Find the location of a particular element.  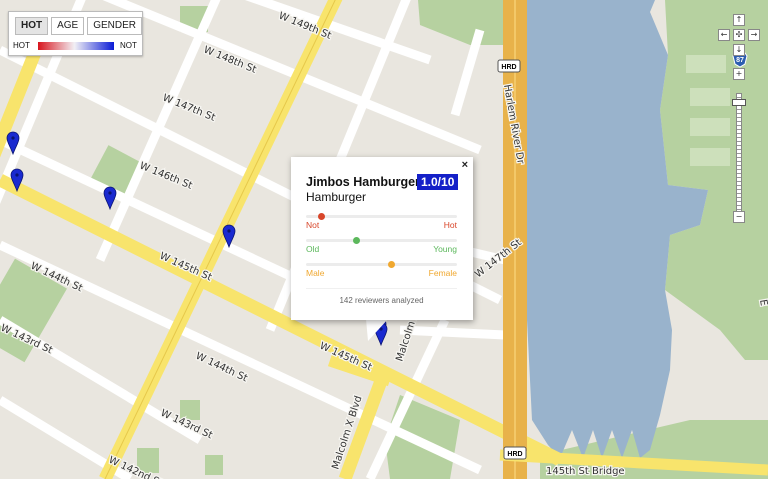

rating-right-label: Female is located at coordinates (442, 273).